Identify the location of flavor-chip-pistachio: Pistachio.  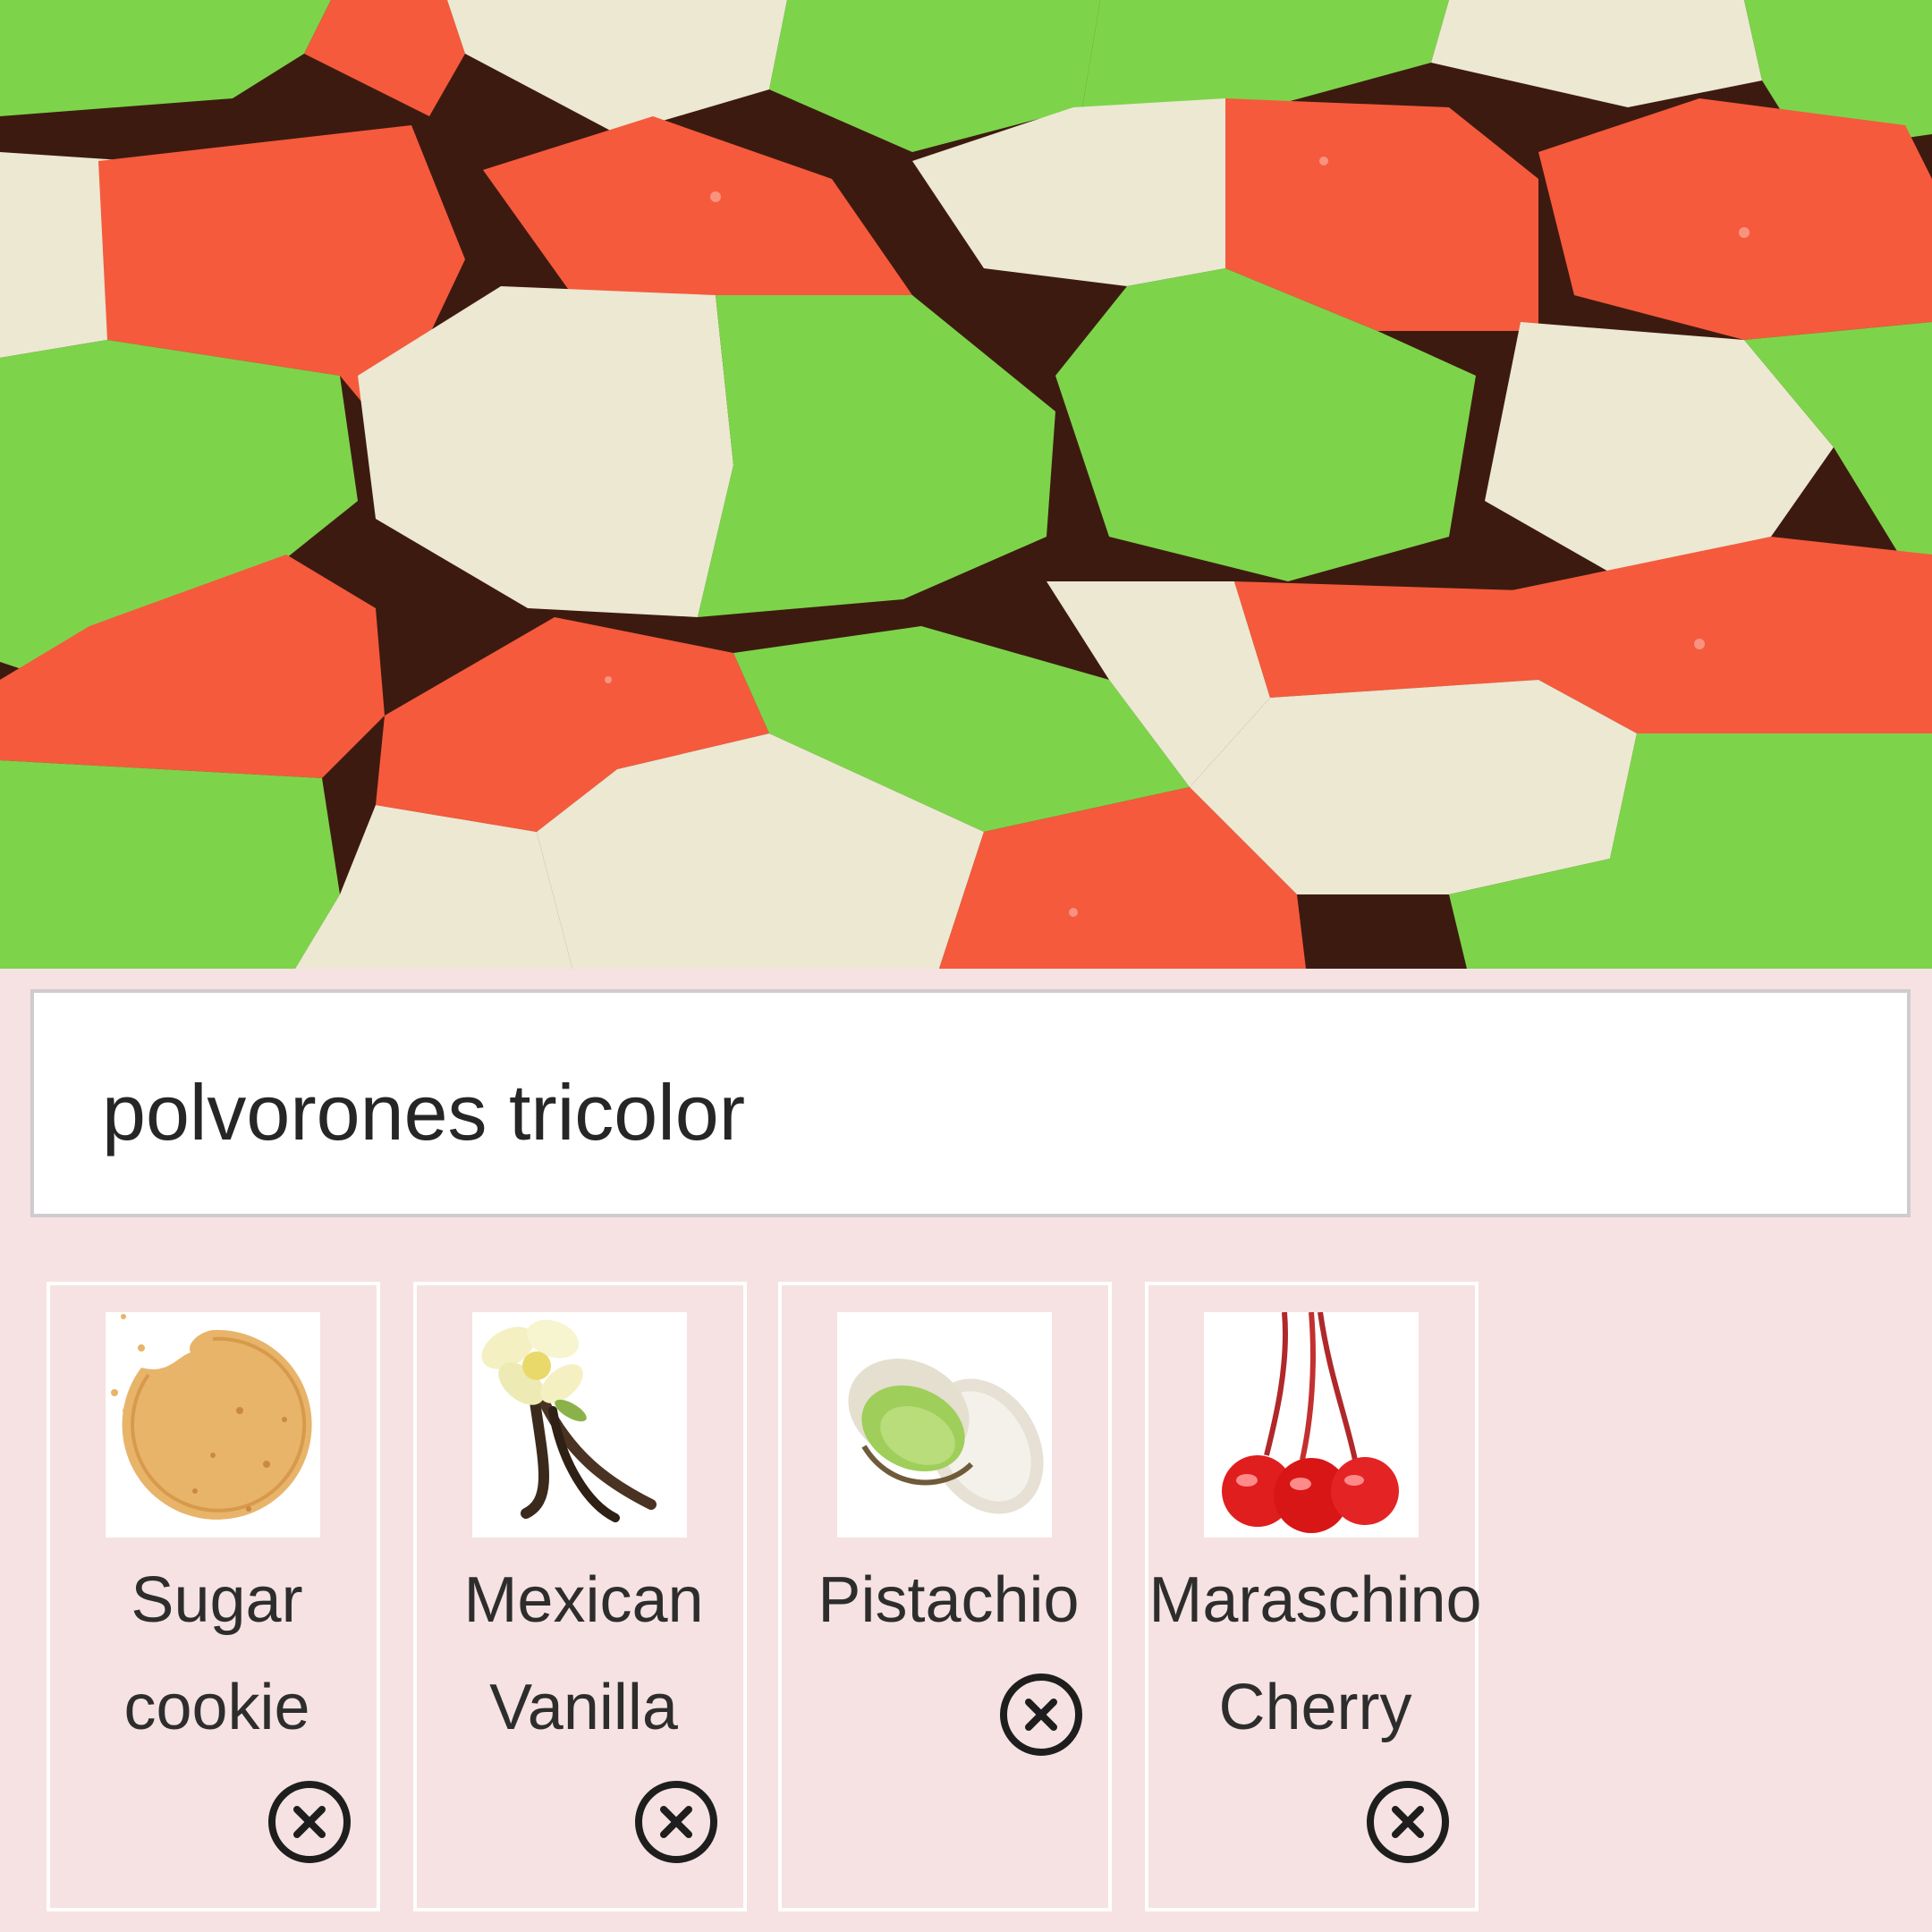
(945, 1596).